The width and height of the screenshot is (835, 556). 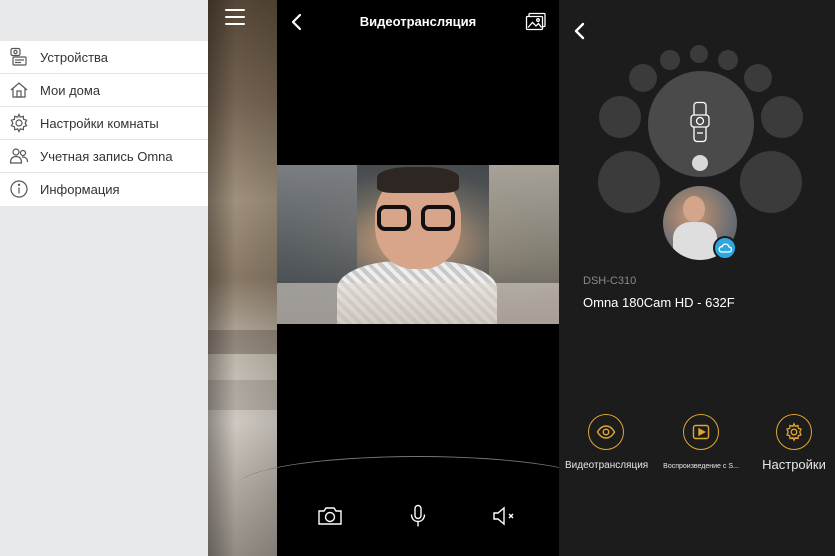 I want to click on action-live-view: Видеотрансляция, so click(x=607, y=442).